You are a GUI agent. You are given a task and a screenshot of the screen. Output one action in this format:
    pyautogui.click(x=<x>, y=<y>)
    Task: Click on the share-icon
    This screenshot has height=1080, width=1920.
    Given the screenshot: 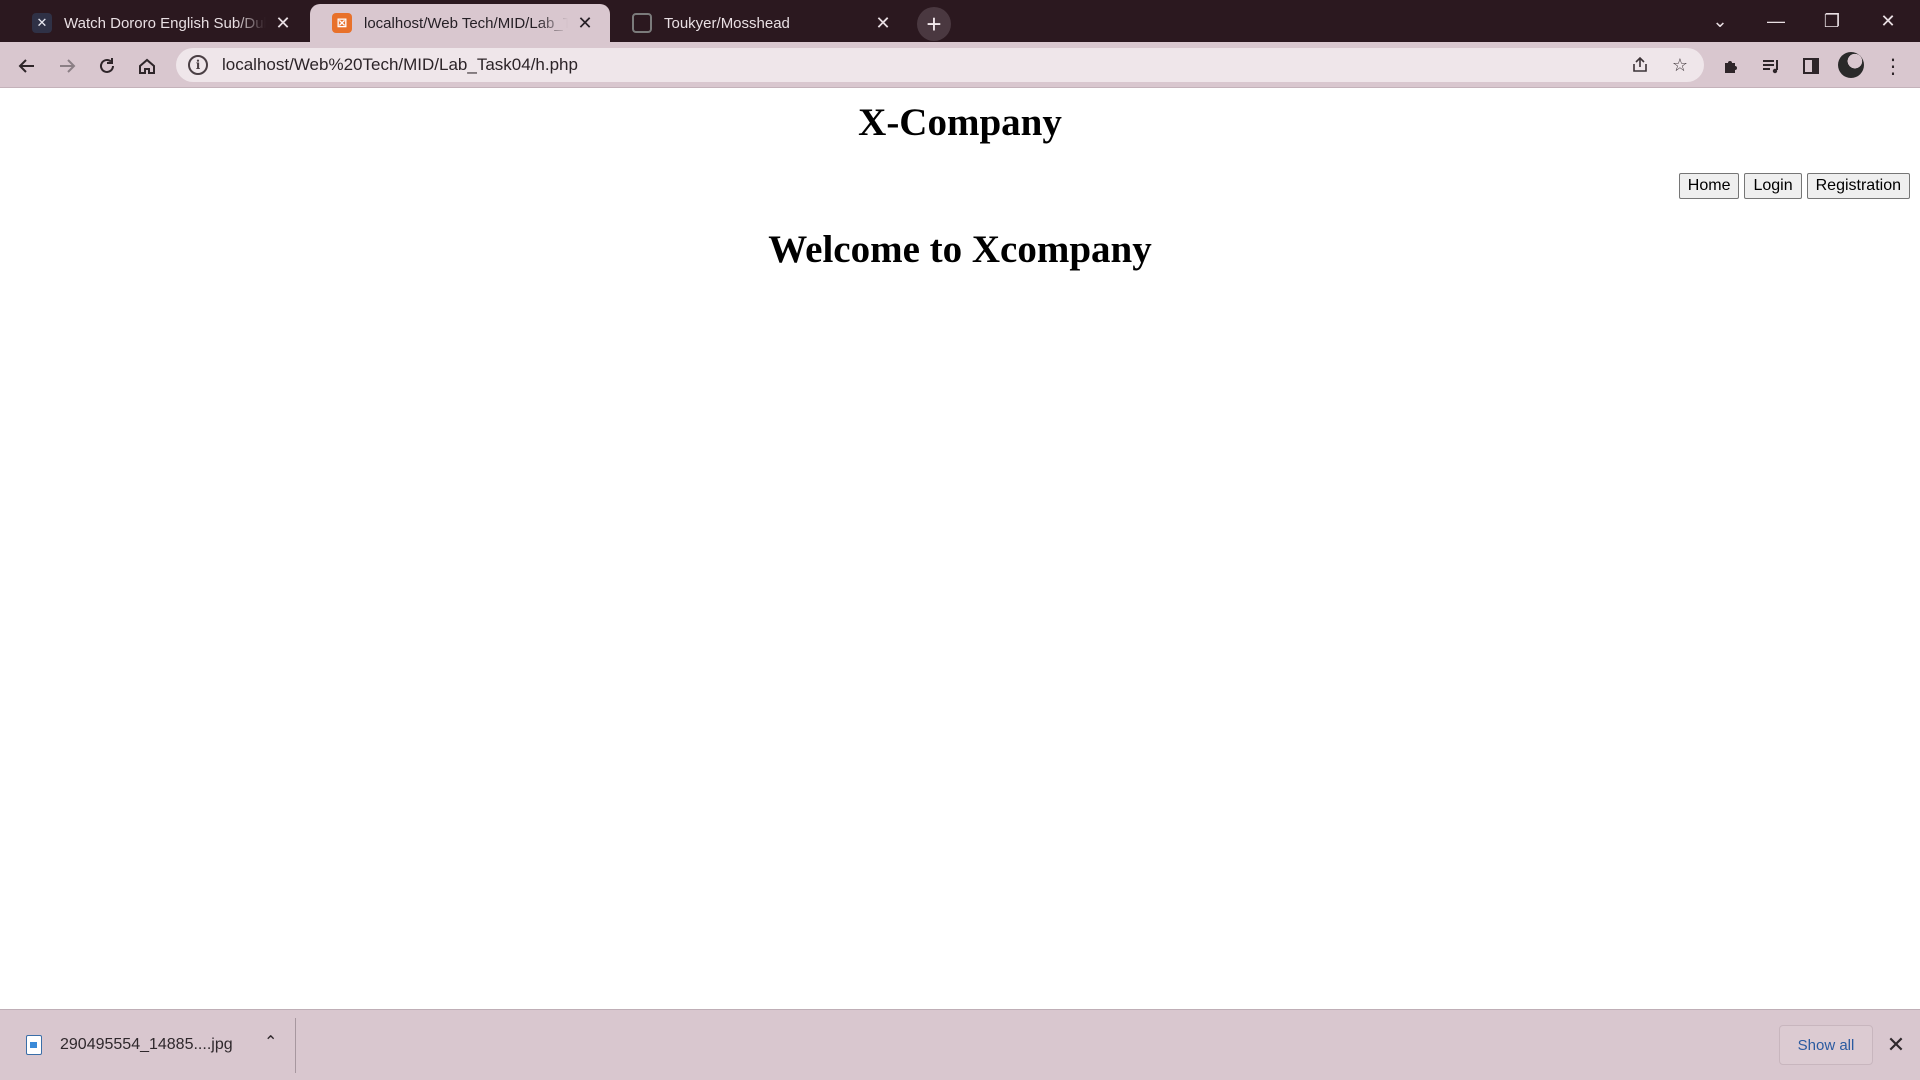 What is the action you would take?
    pyautogui.click(x=1640, y=65)
    